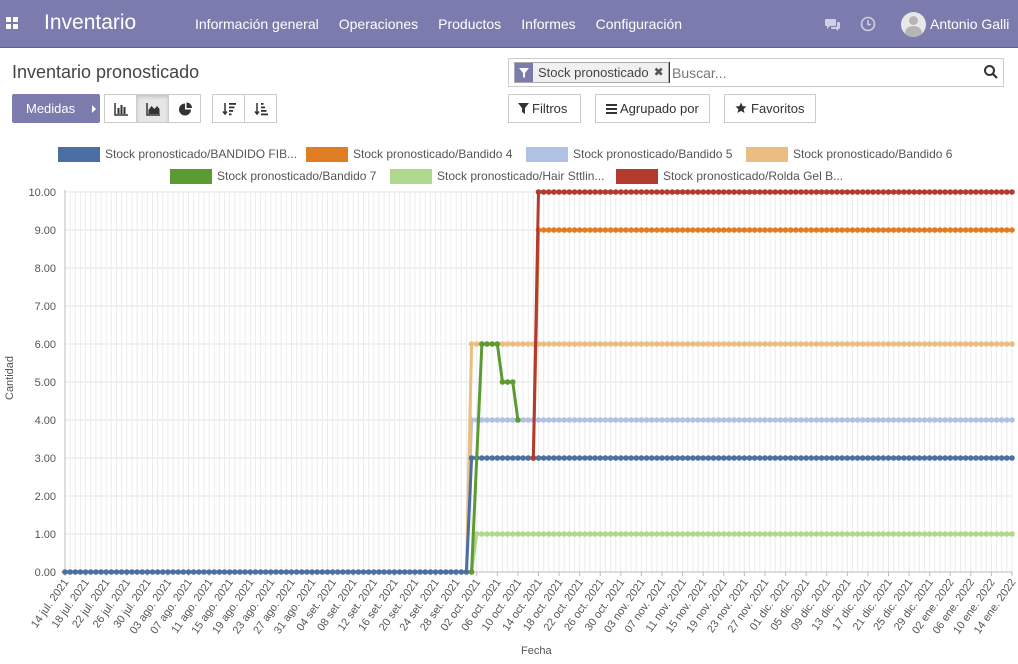 Image resolution: width=1018 pixels, height=664 pixels. Describe the element at coordinates (317, 605) in the screenshot. I see `x-tick-label: 04 set. 2021` at that location.